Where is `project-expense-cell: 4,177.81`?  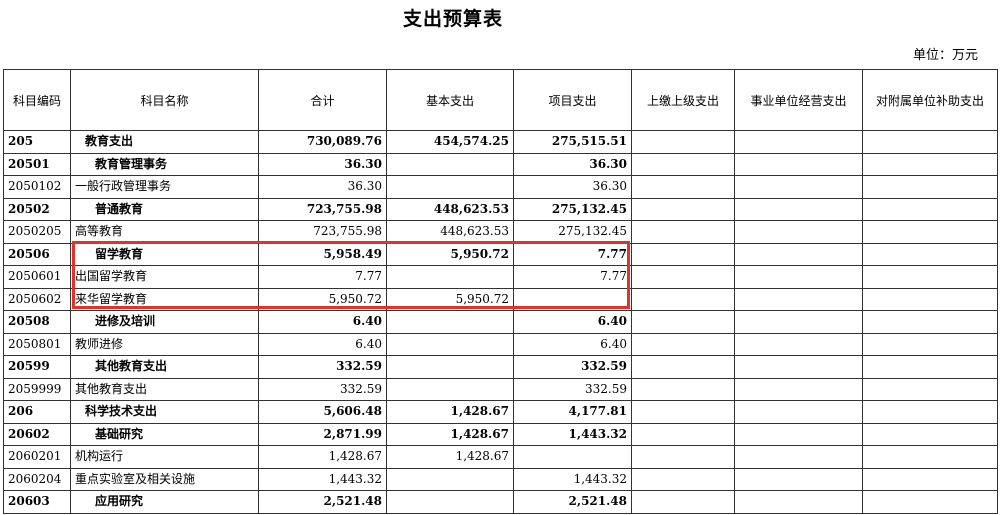
project-expense-cell: 4,177.81 is located at coordinates (572, 412).